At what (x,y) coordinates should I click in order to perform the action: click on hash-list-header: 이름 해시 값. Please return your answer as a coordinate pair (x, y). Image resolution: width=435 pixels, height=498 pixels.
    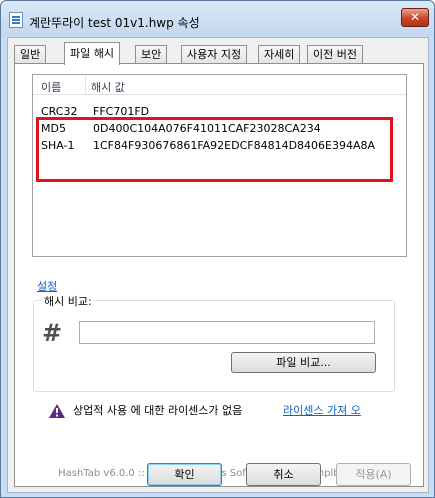
    Looking at the image, I should click on (219, 85).